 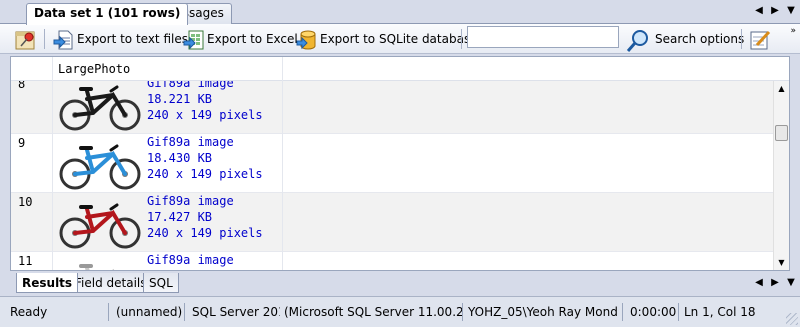 I want to click on text-file-icon, so click(x=63, y=39).